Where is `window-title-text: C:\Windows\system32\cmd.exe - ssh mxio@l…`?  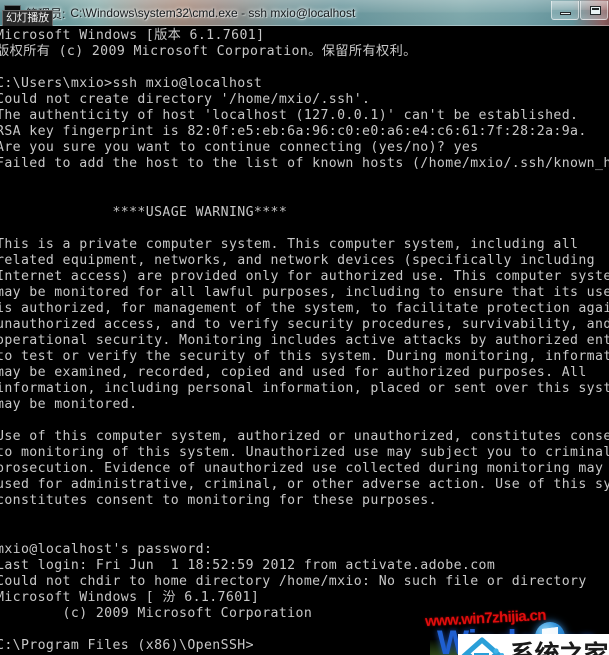 window-title-text: C:\Windows\system32\cmd.exe - ssh mxio@l… is located at coordinates (213, 13).